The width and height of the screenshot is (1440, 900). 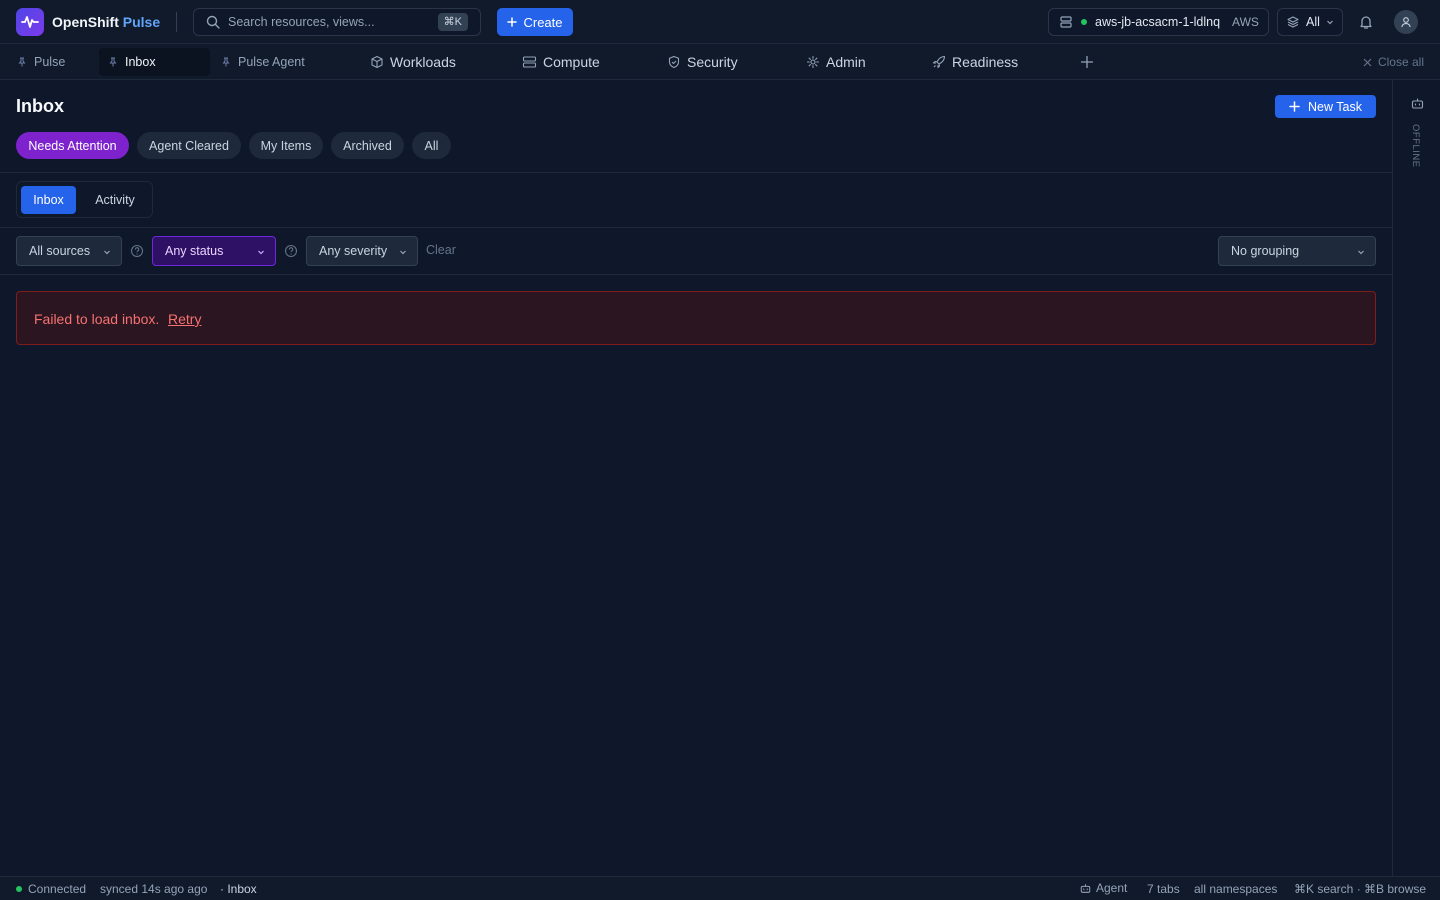 What do you see at coordinates (1366, 22) in the screenshot?
I see `bell-icon` at bounding box center [1366, 22].